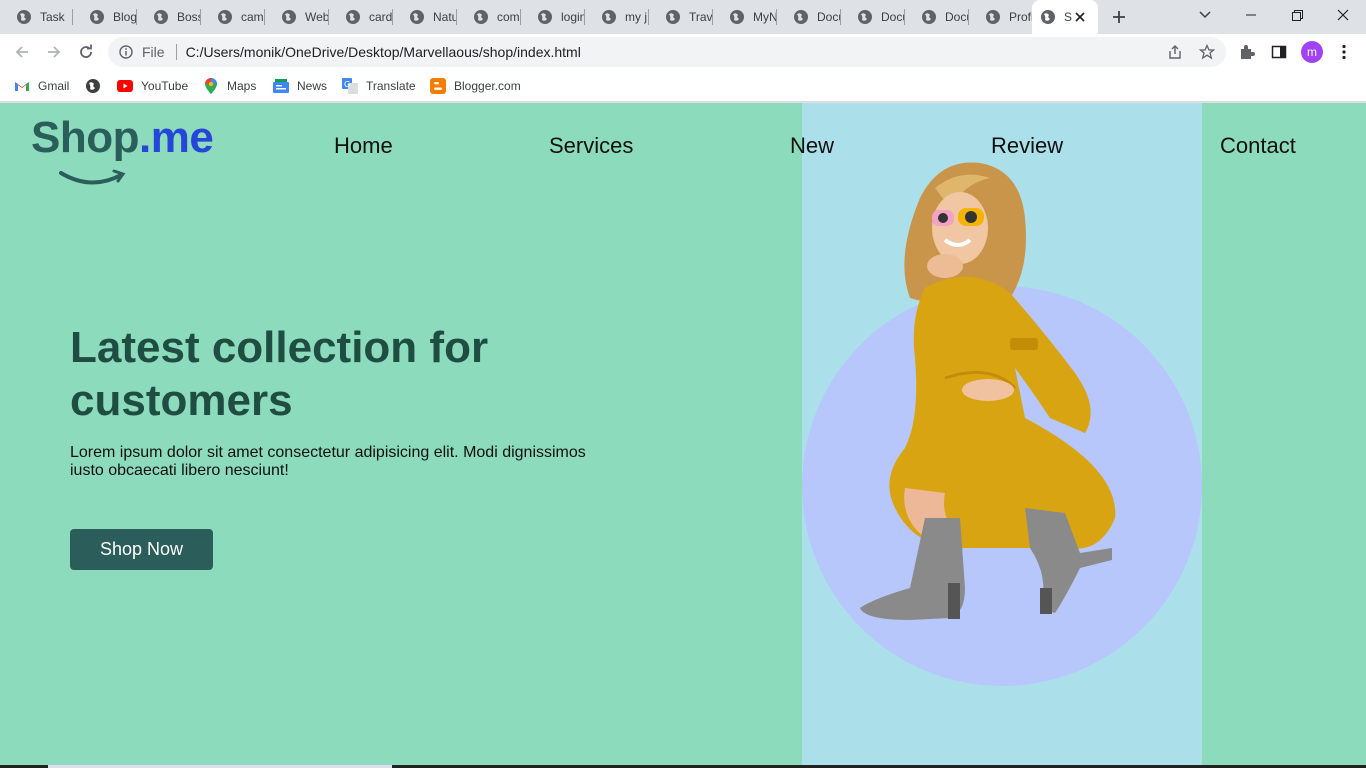 This screenshot has height=768, width=1366. What do you see at coordinates (86, 52) in the screenshot?
I see `reload-icon` at bounding box center [86, 52].